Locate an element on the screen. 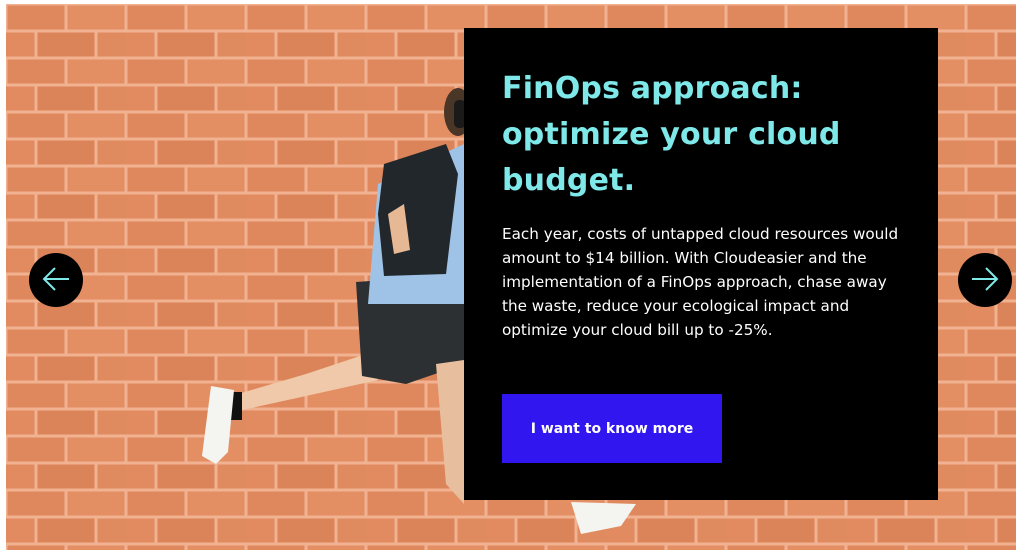  know-more-button: I want to know more is located at coordinates (612, 428).